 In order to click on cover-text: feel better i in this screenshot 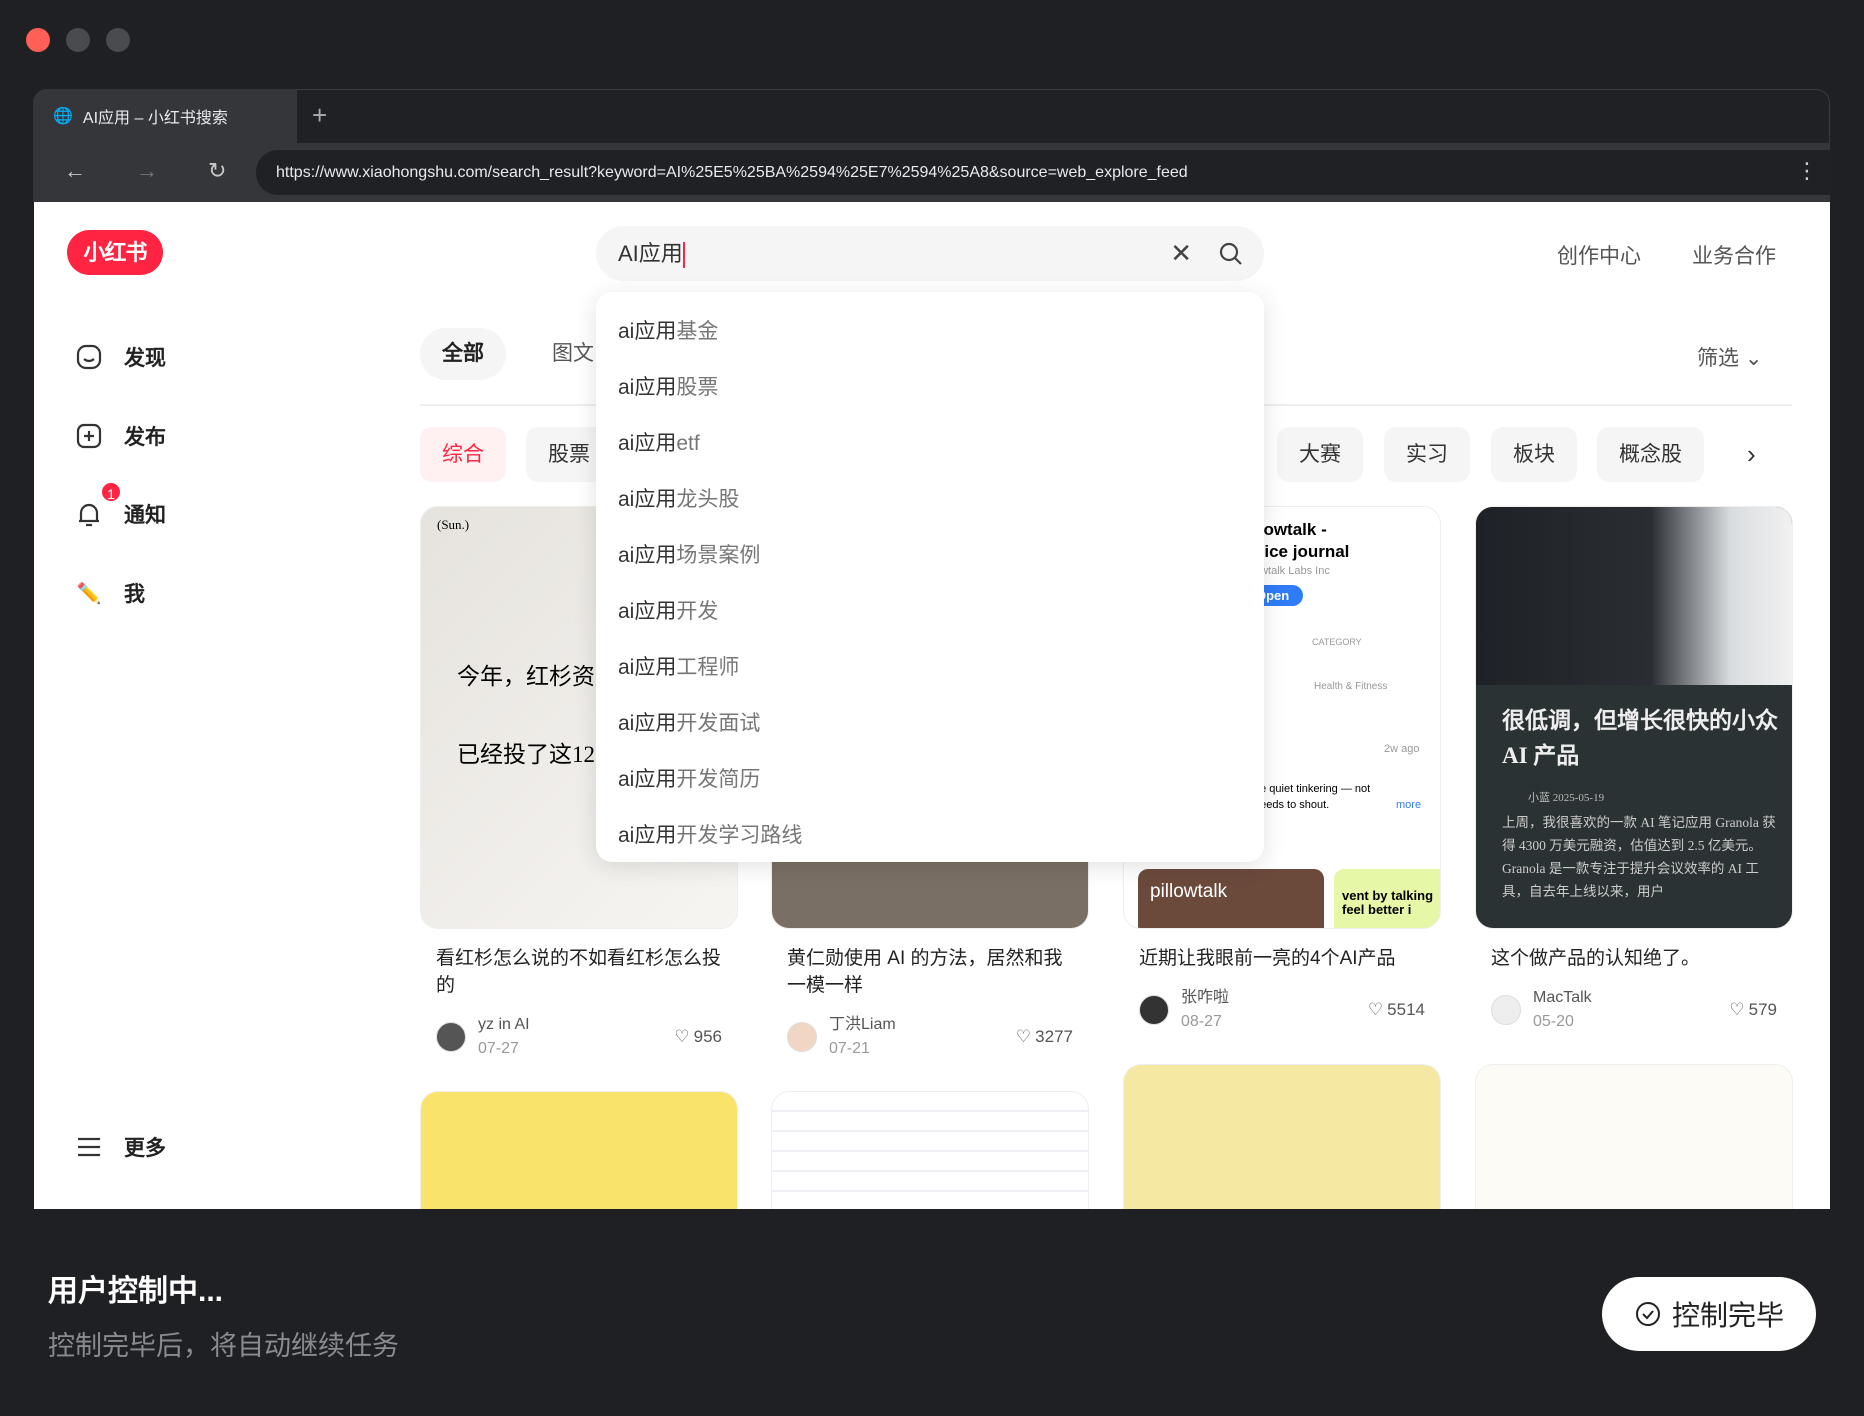, I will do `click(1377, 909)`.